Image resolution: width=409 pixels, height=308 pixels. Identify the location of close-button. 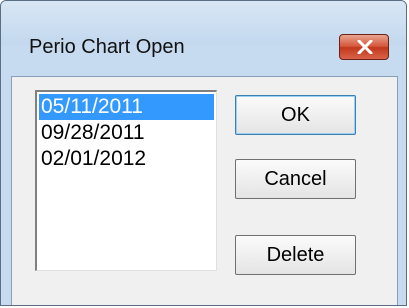
(364, 47).